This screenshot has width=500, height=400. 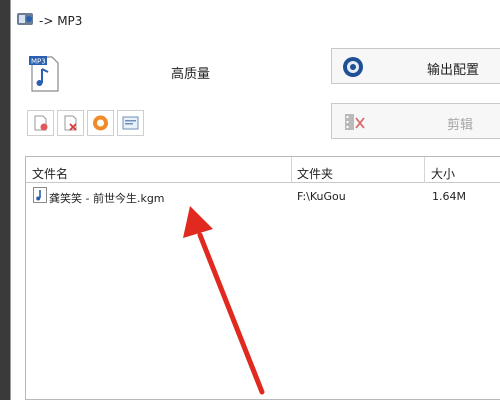 I want to click on annotation-arrow, so click(x=224, y=300).